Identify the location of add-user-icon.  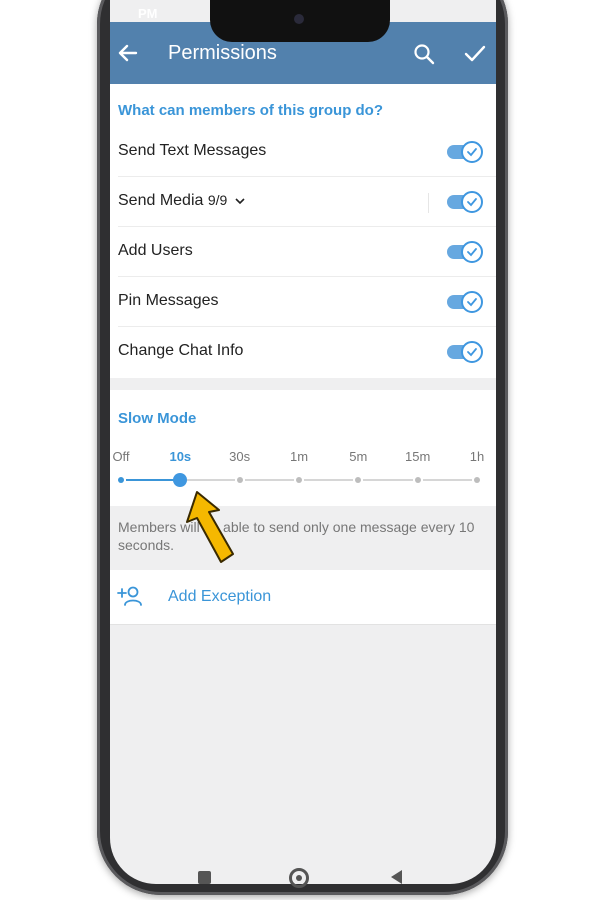
(129, 596).